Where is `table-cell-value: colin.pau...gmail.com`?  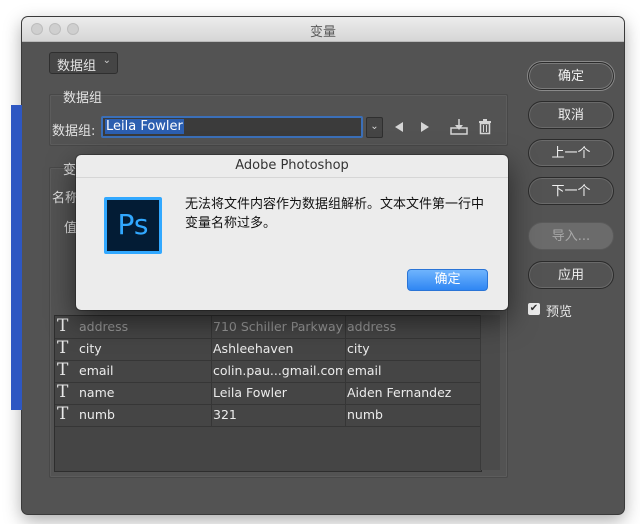 table-cell-value: colin.pau...gmail.com is located at coordinates (278, 370).